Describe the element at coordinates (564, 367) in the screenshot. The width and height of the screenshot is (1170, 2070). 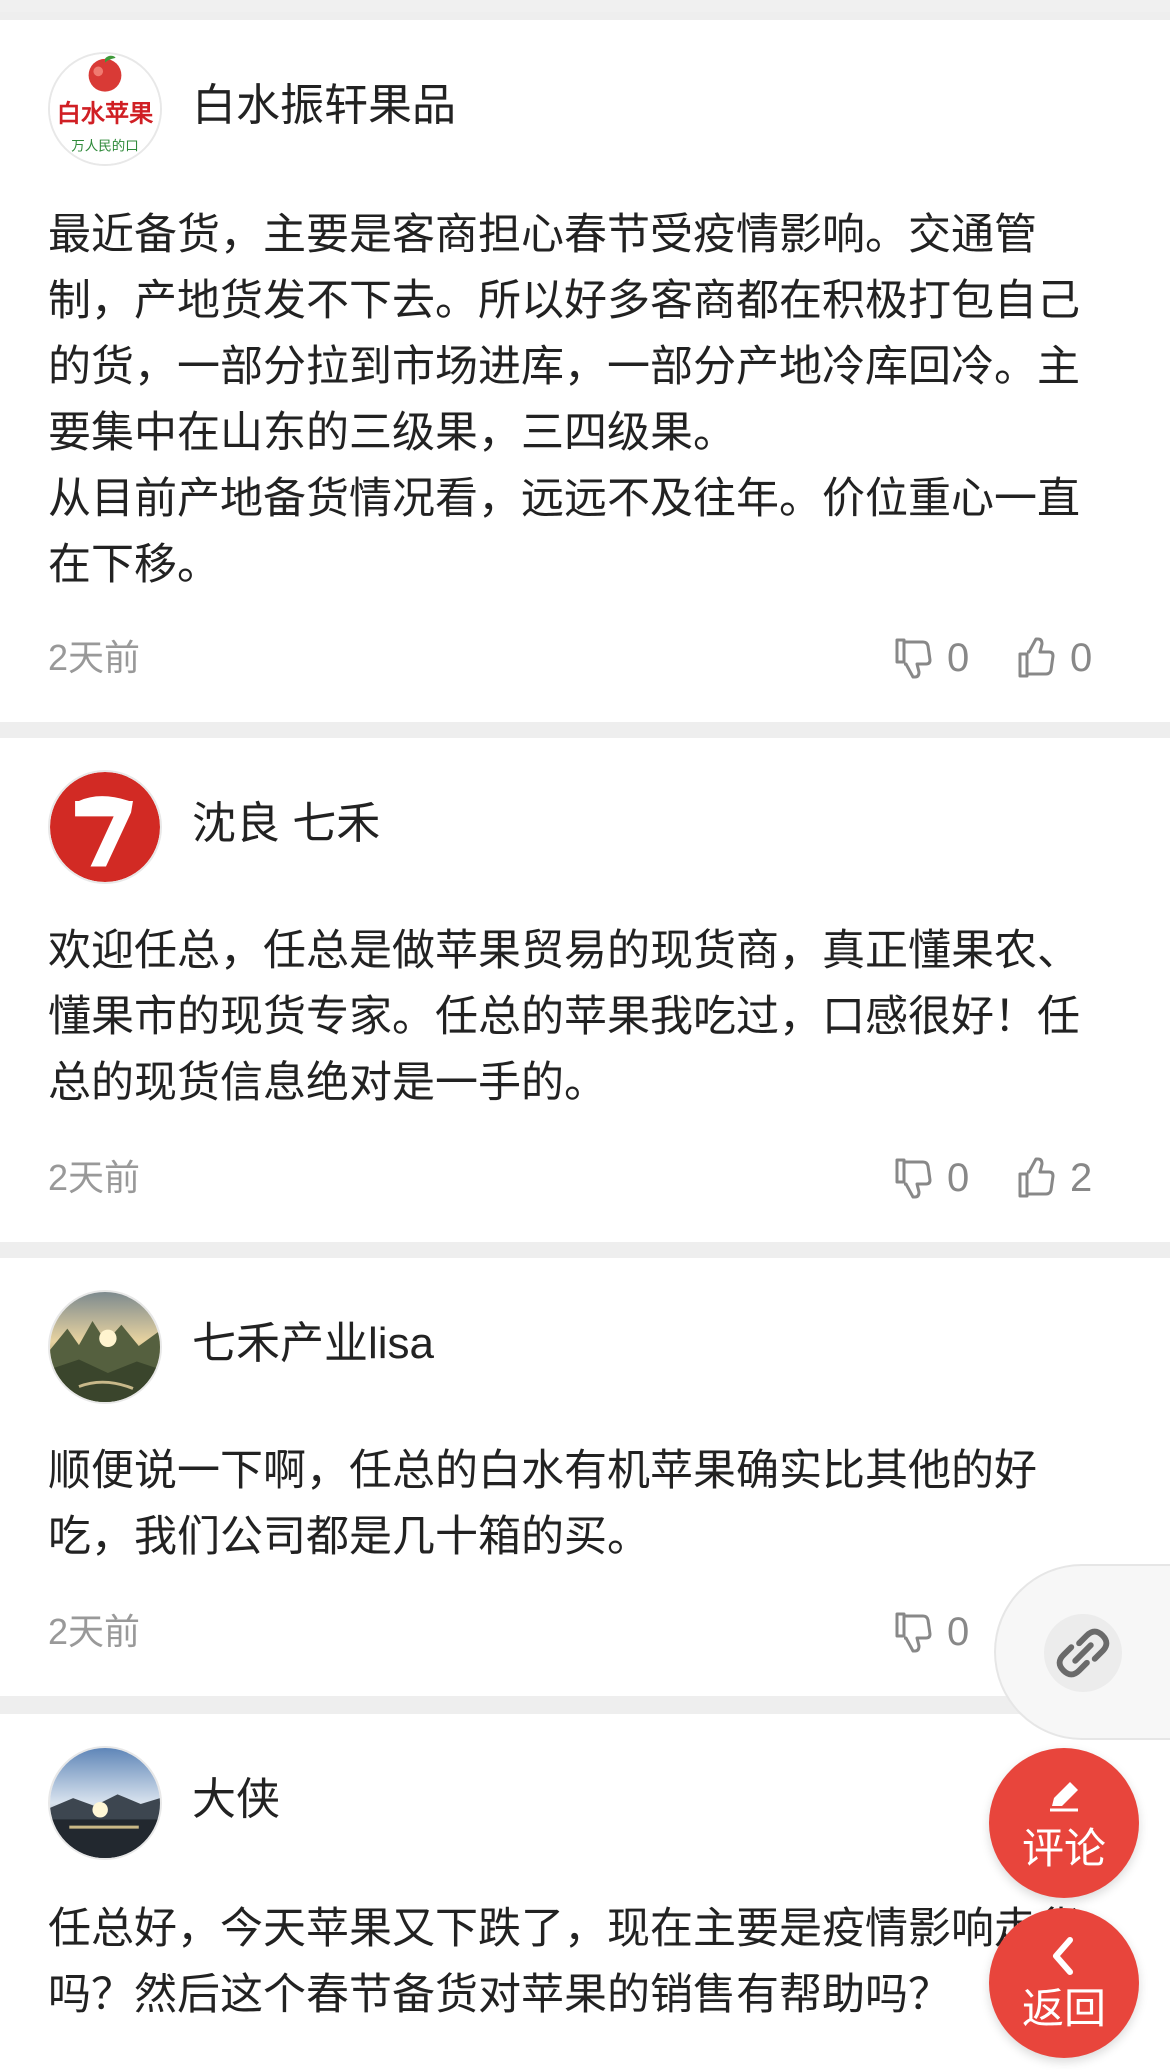
I see `comment-line: 的货，一部分拉到市场进库，一部分产地冷库回冷。主` at that location.